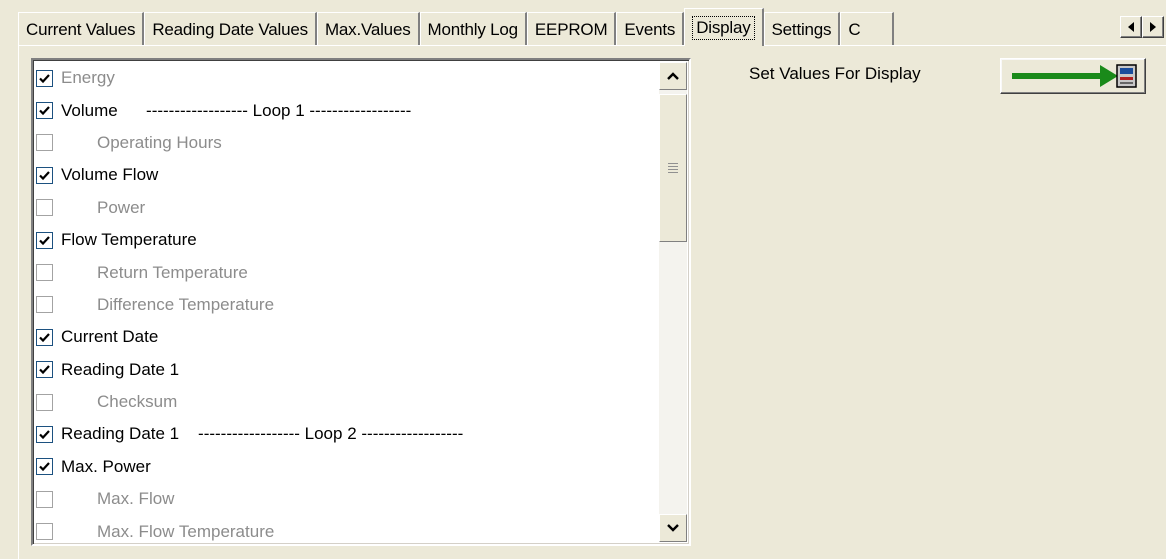 The height and width of the screenshot is (559, 1166). Describe the element at coordinates (345, 529) in the screenshot. I see `checklist-item: Max. Flow Temperature` at that location.